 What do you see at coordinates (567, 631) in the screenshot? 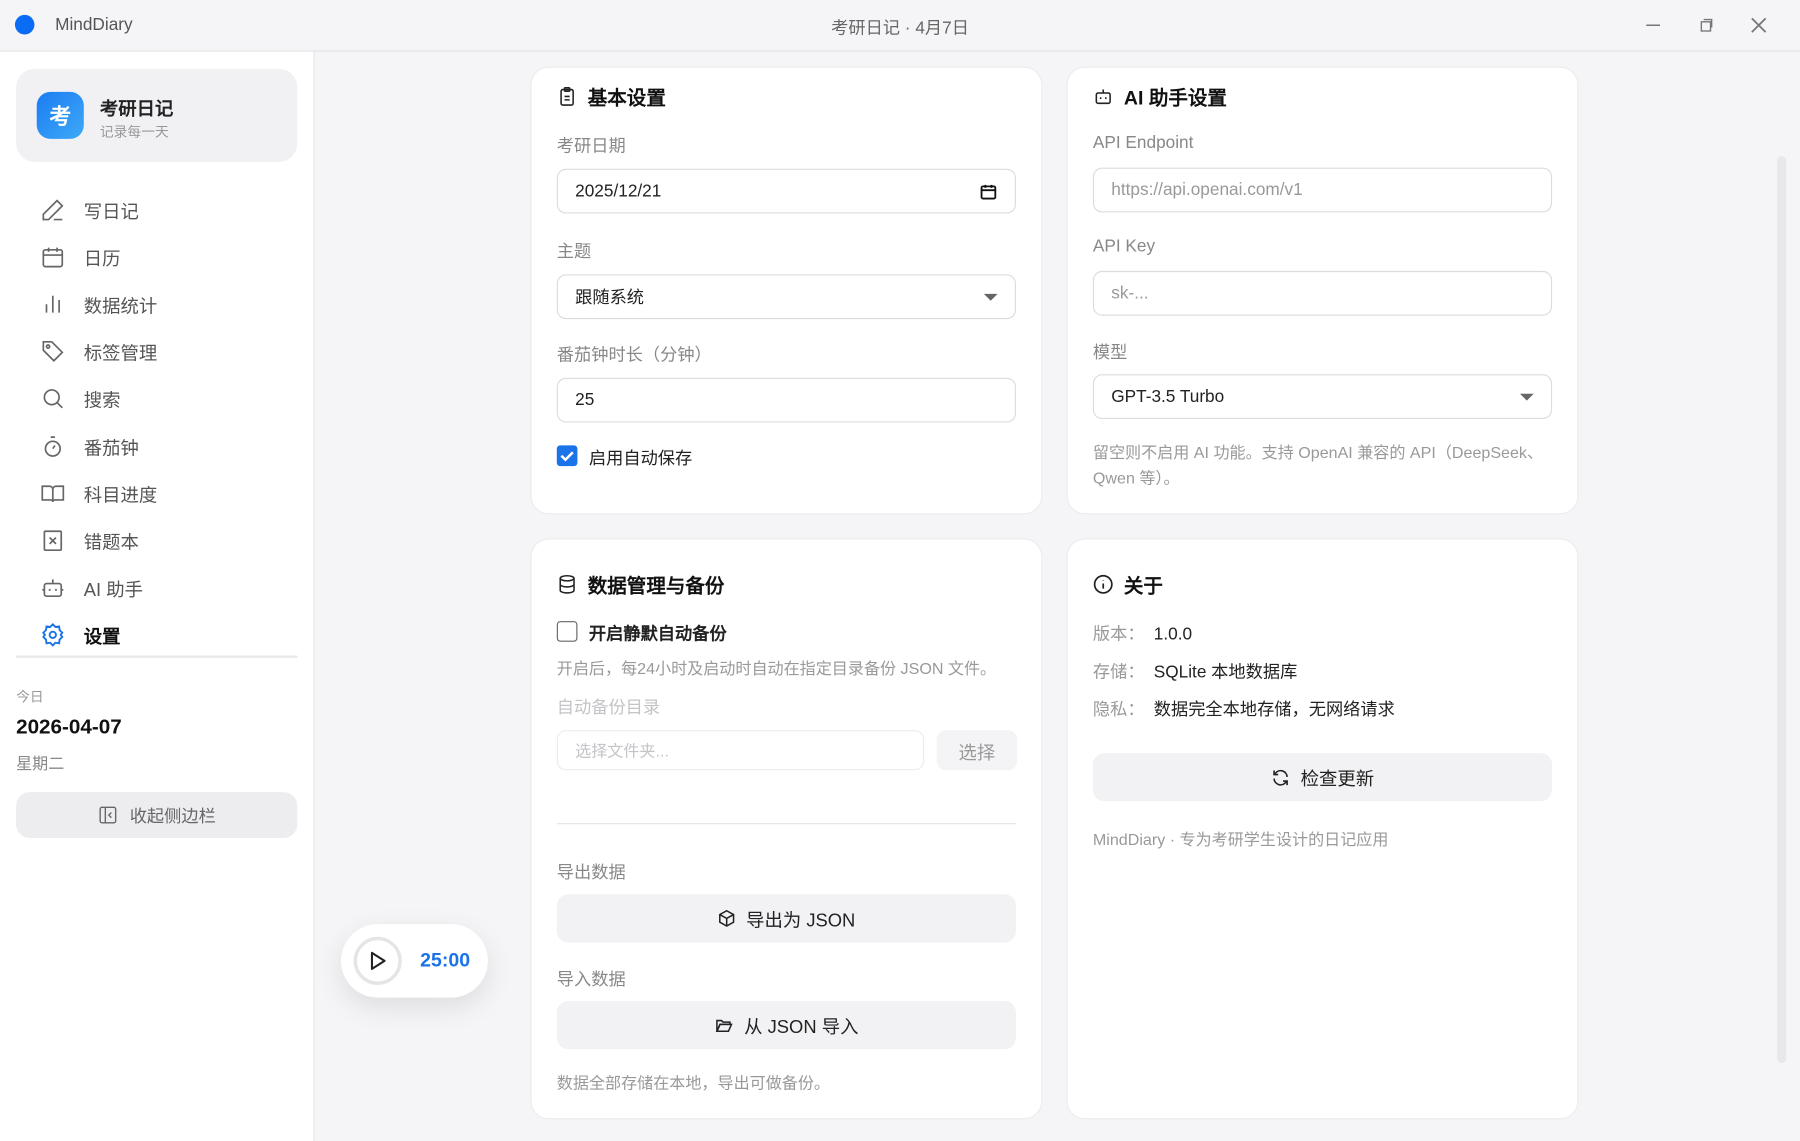
I see `auto-backup-checkbox` at bounding box center [567, 631].